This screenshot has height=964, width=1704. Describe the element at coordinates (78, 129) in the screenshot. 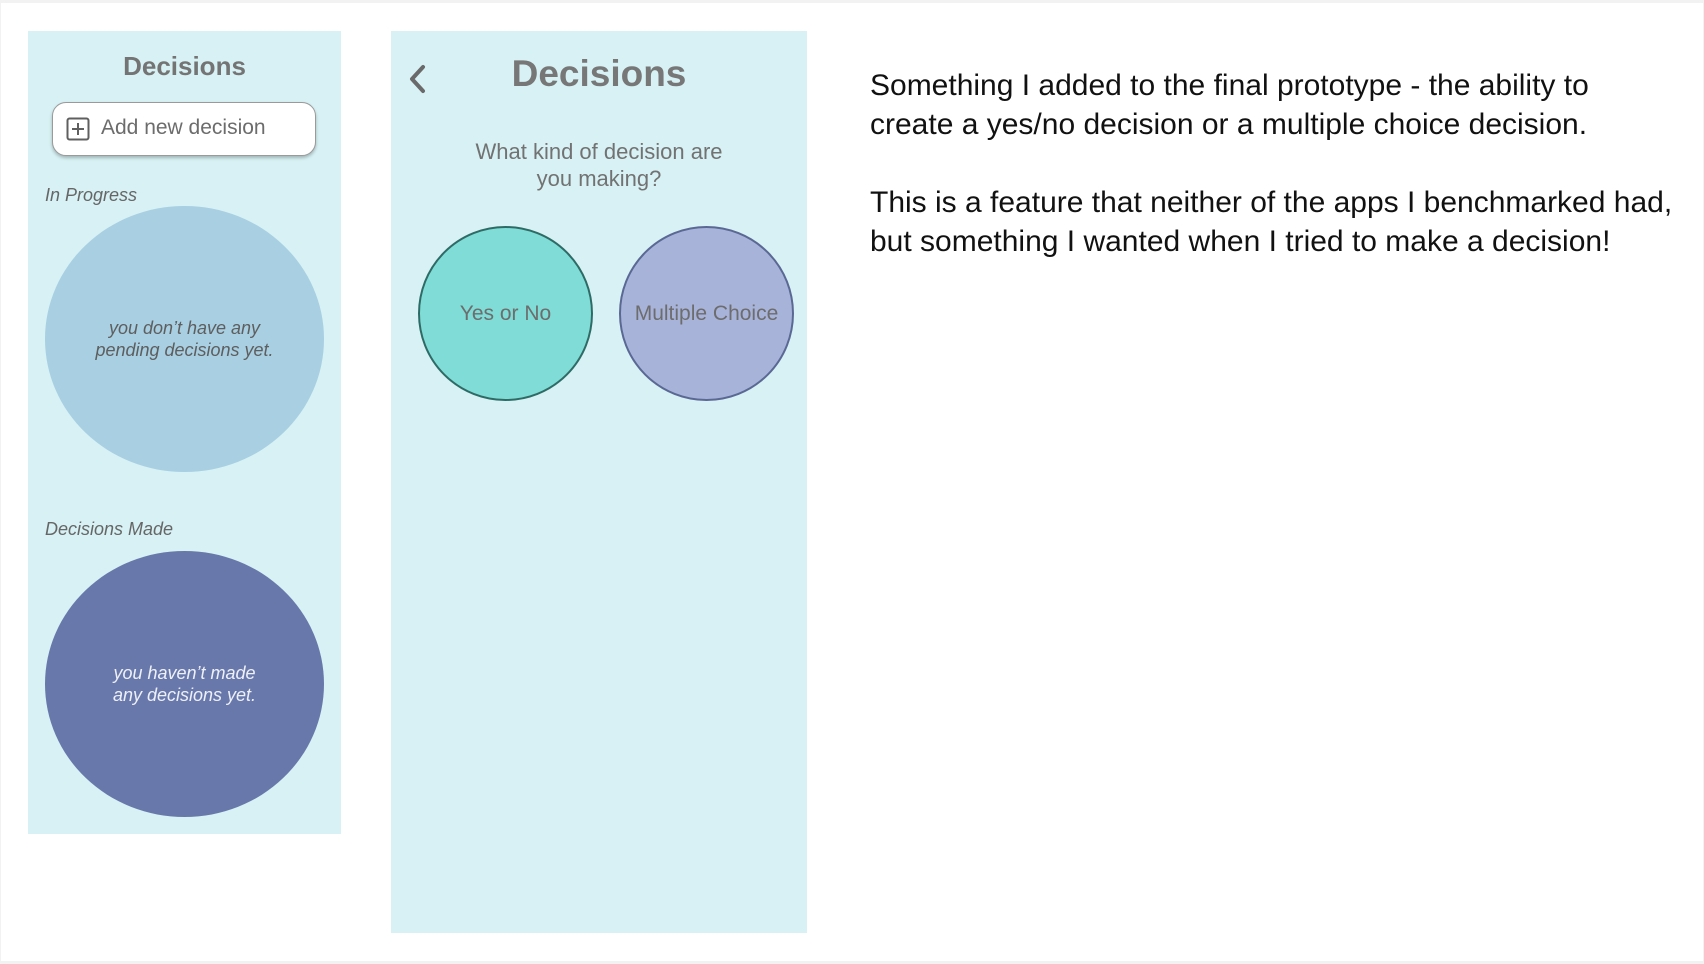

I see `plus-square-icon` at that location.